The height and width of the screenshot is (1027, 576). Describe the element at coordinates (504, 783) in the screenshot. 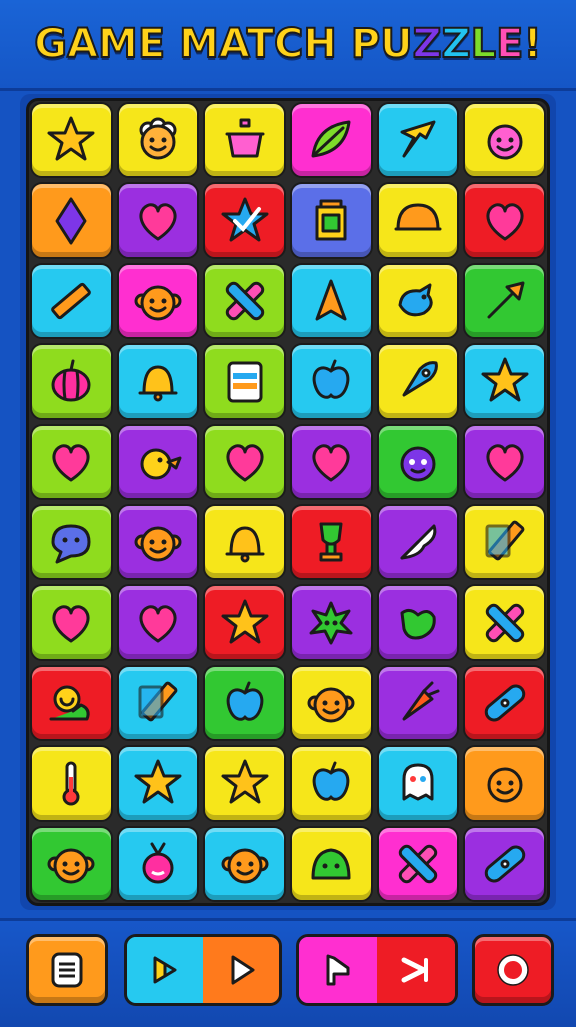

I see `tile-r9-c6` at that location.